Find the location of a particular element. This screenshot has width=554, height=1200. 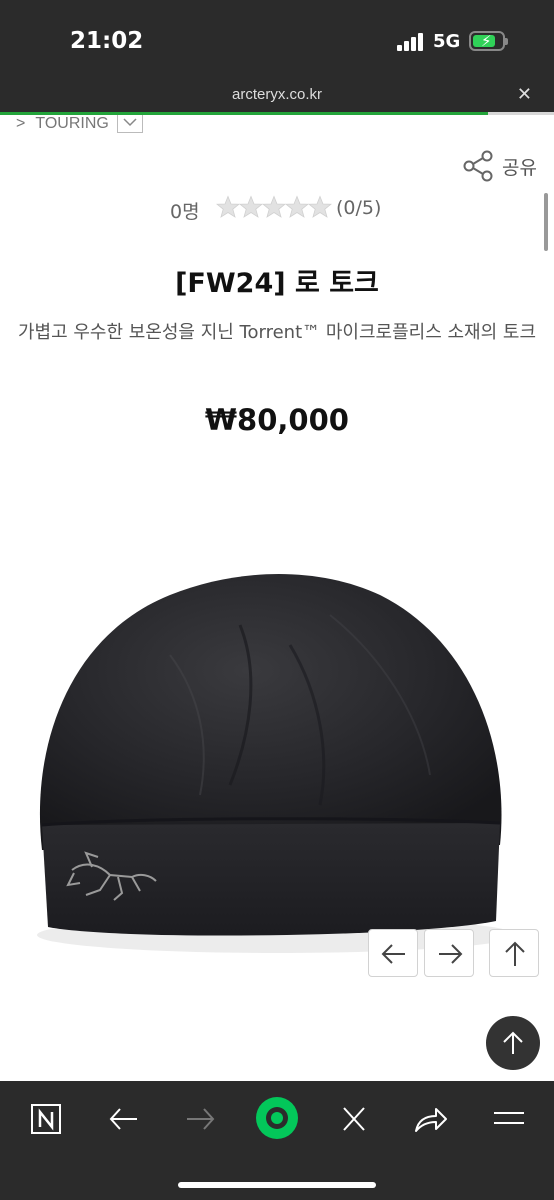

forward-button is located at coordinates (202, 1121).